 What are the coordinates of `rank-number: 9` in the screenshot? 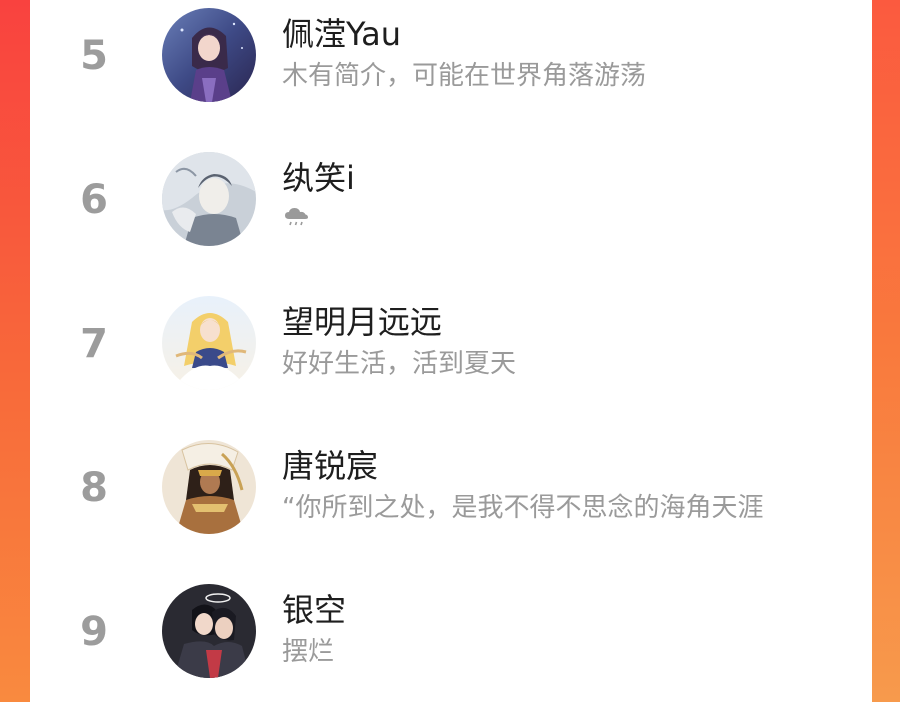 It's located at (94, 632).